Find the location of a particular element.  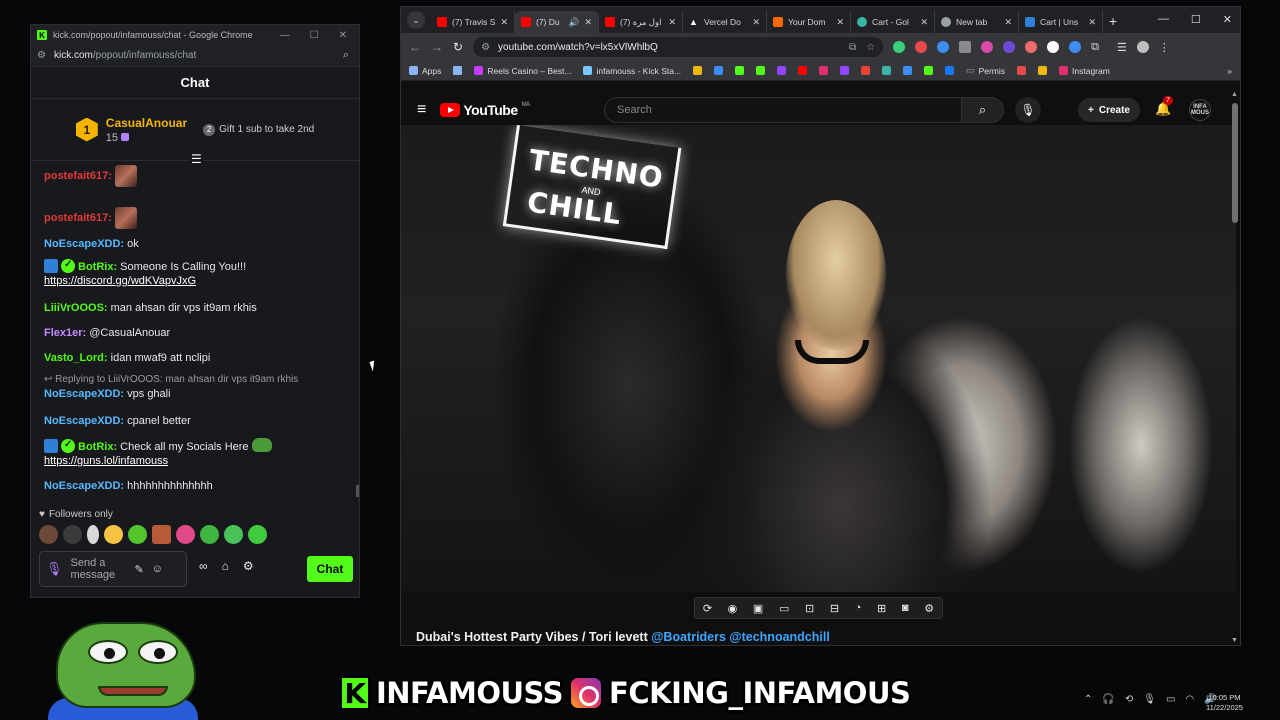

theater-icon: ▭ is located at coordinates (784, 608).